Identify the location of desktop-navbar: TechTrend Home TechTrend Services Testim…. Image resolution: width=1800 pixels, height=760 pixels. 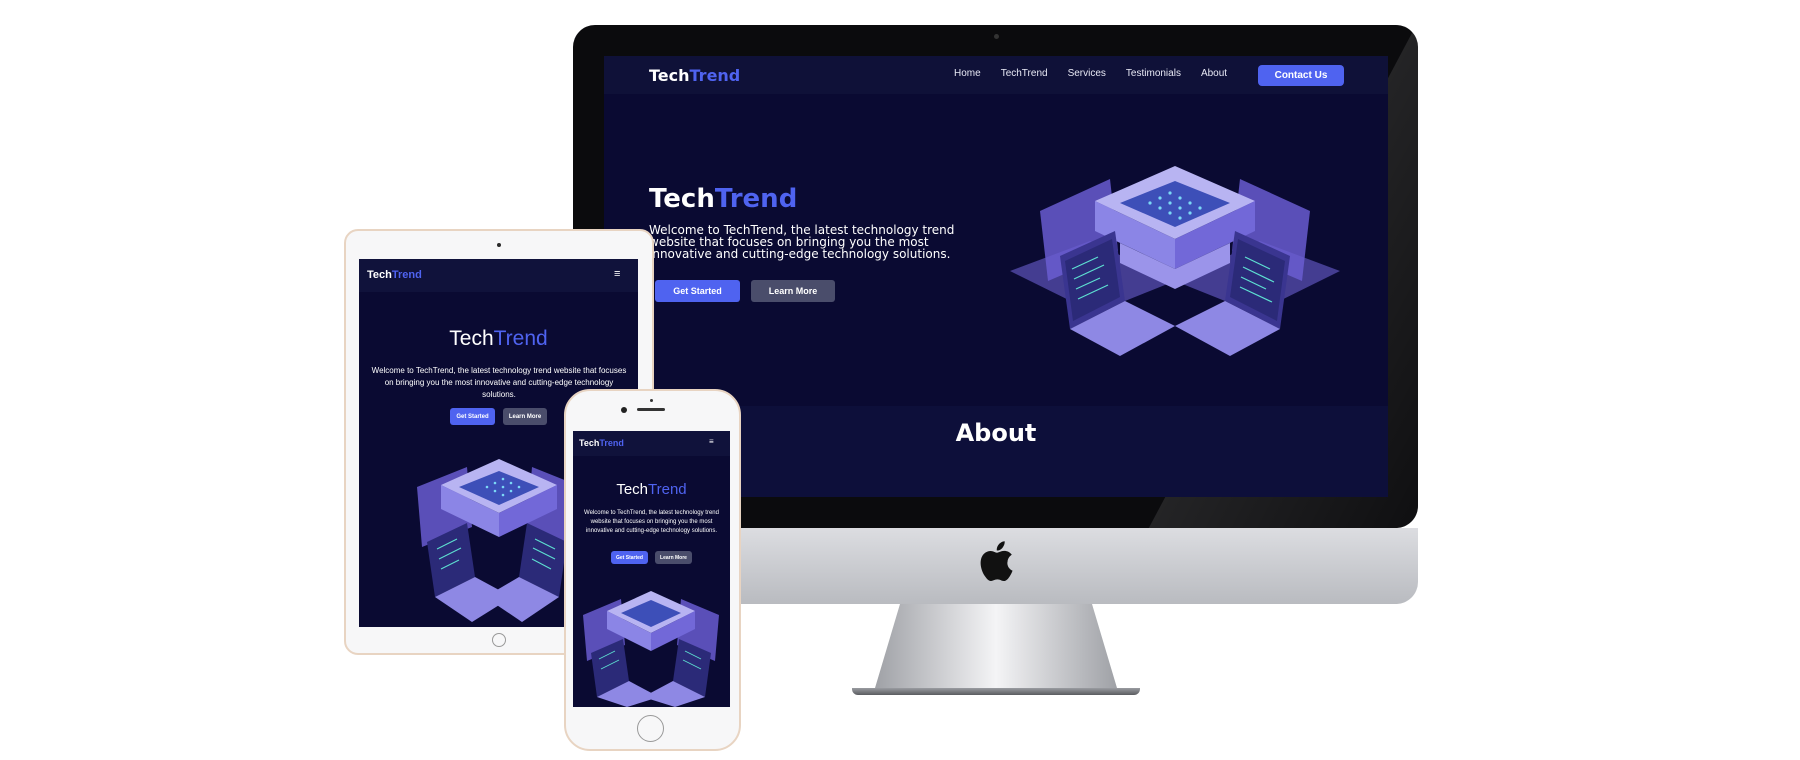
(996, 75).